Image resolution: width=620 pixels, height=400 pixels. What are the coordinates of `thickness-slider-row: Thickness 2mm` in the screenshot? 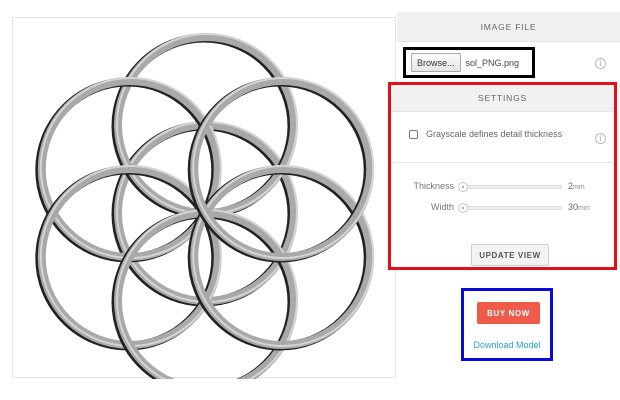 It's located at (502, 187).